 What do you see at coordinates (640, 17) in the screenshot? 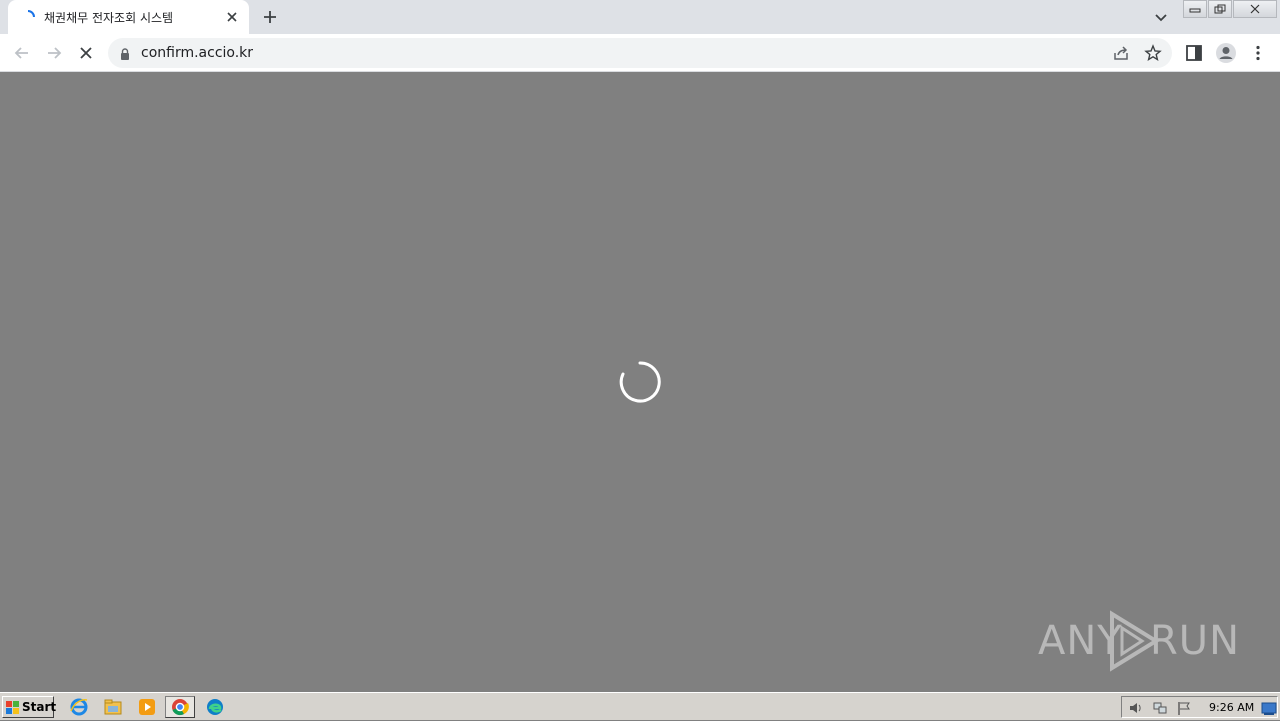
I see `tab-strip: 채권채무 전자조회 시스템` at bounding box center [640, 17].